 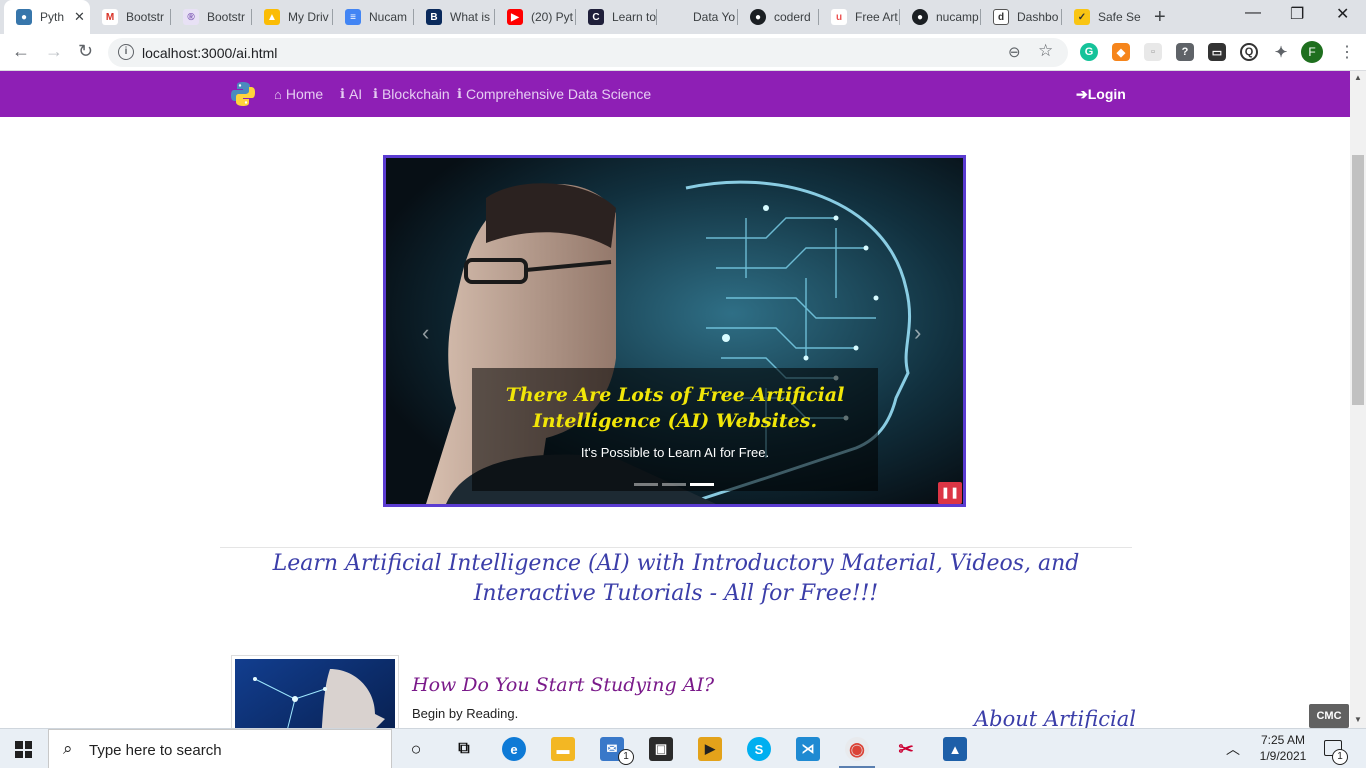 What do you see at coordinates (1233, 749) in the screenshot?
I see `tray-overflow-icon: ︿` at bounding box center [1233, 749].